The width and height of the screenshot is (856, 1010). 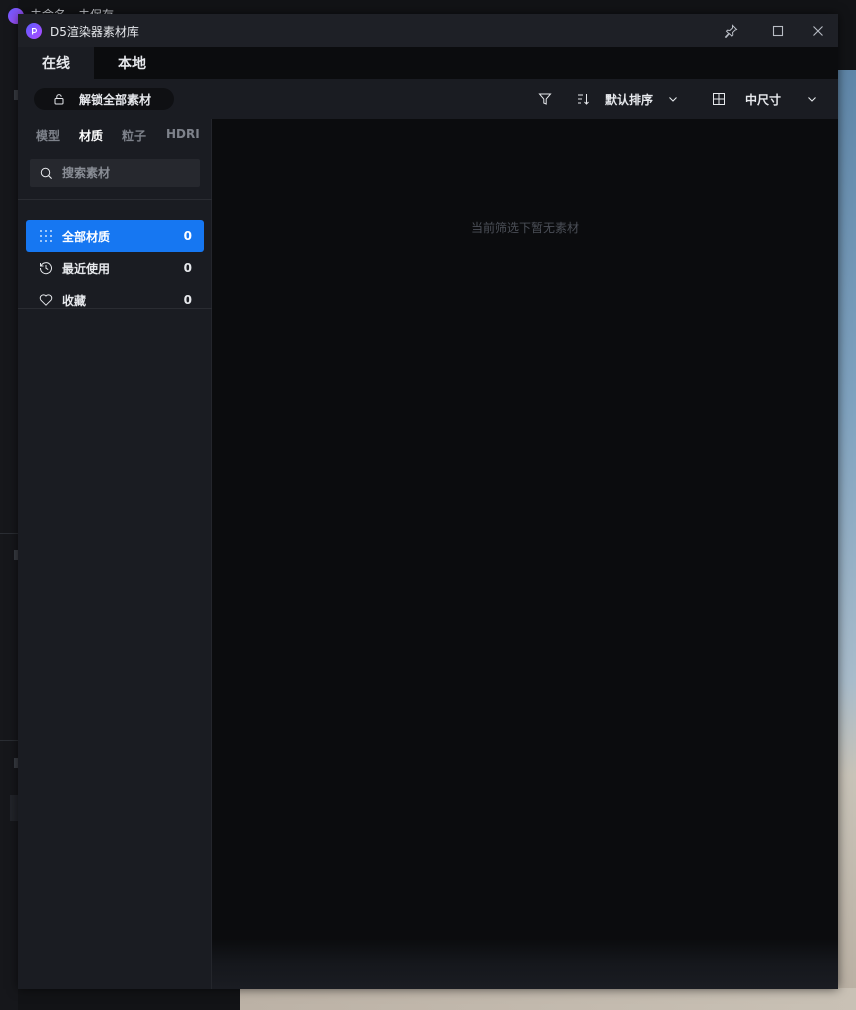 I want to click on close-button, so click(x=818, y=31).